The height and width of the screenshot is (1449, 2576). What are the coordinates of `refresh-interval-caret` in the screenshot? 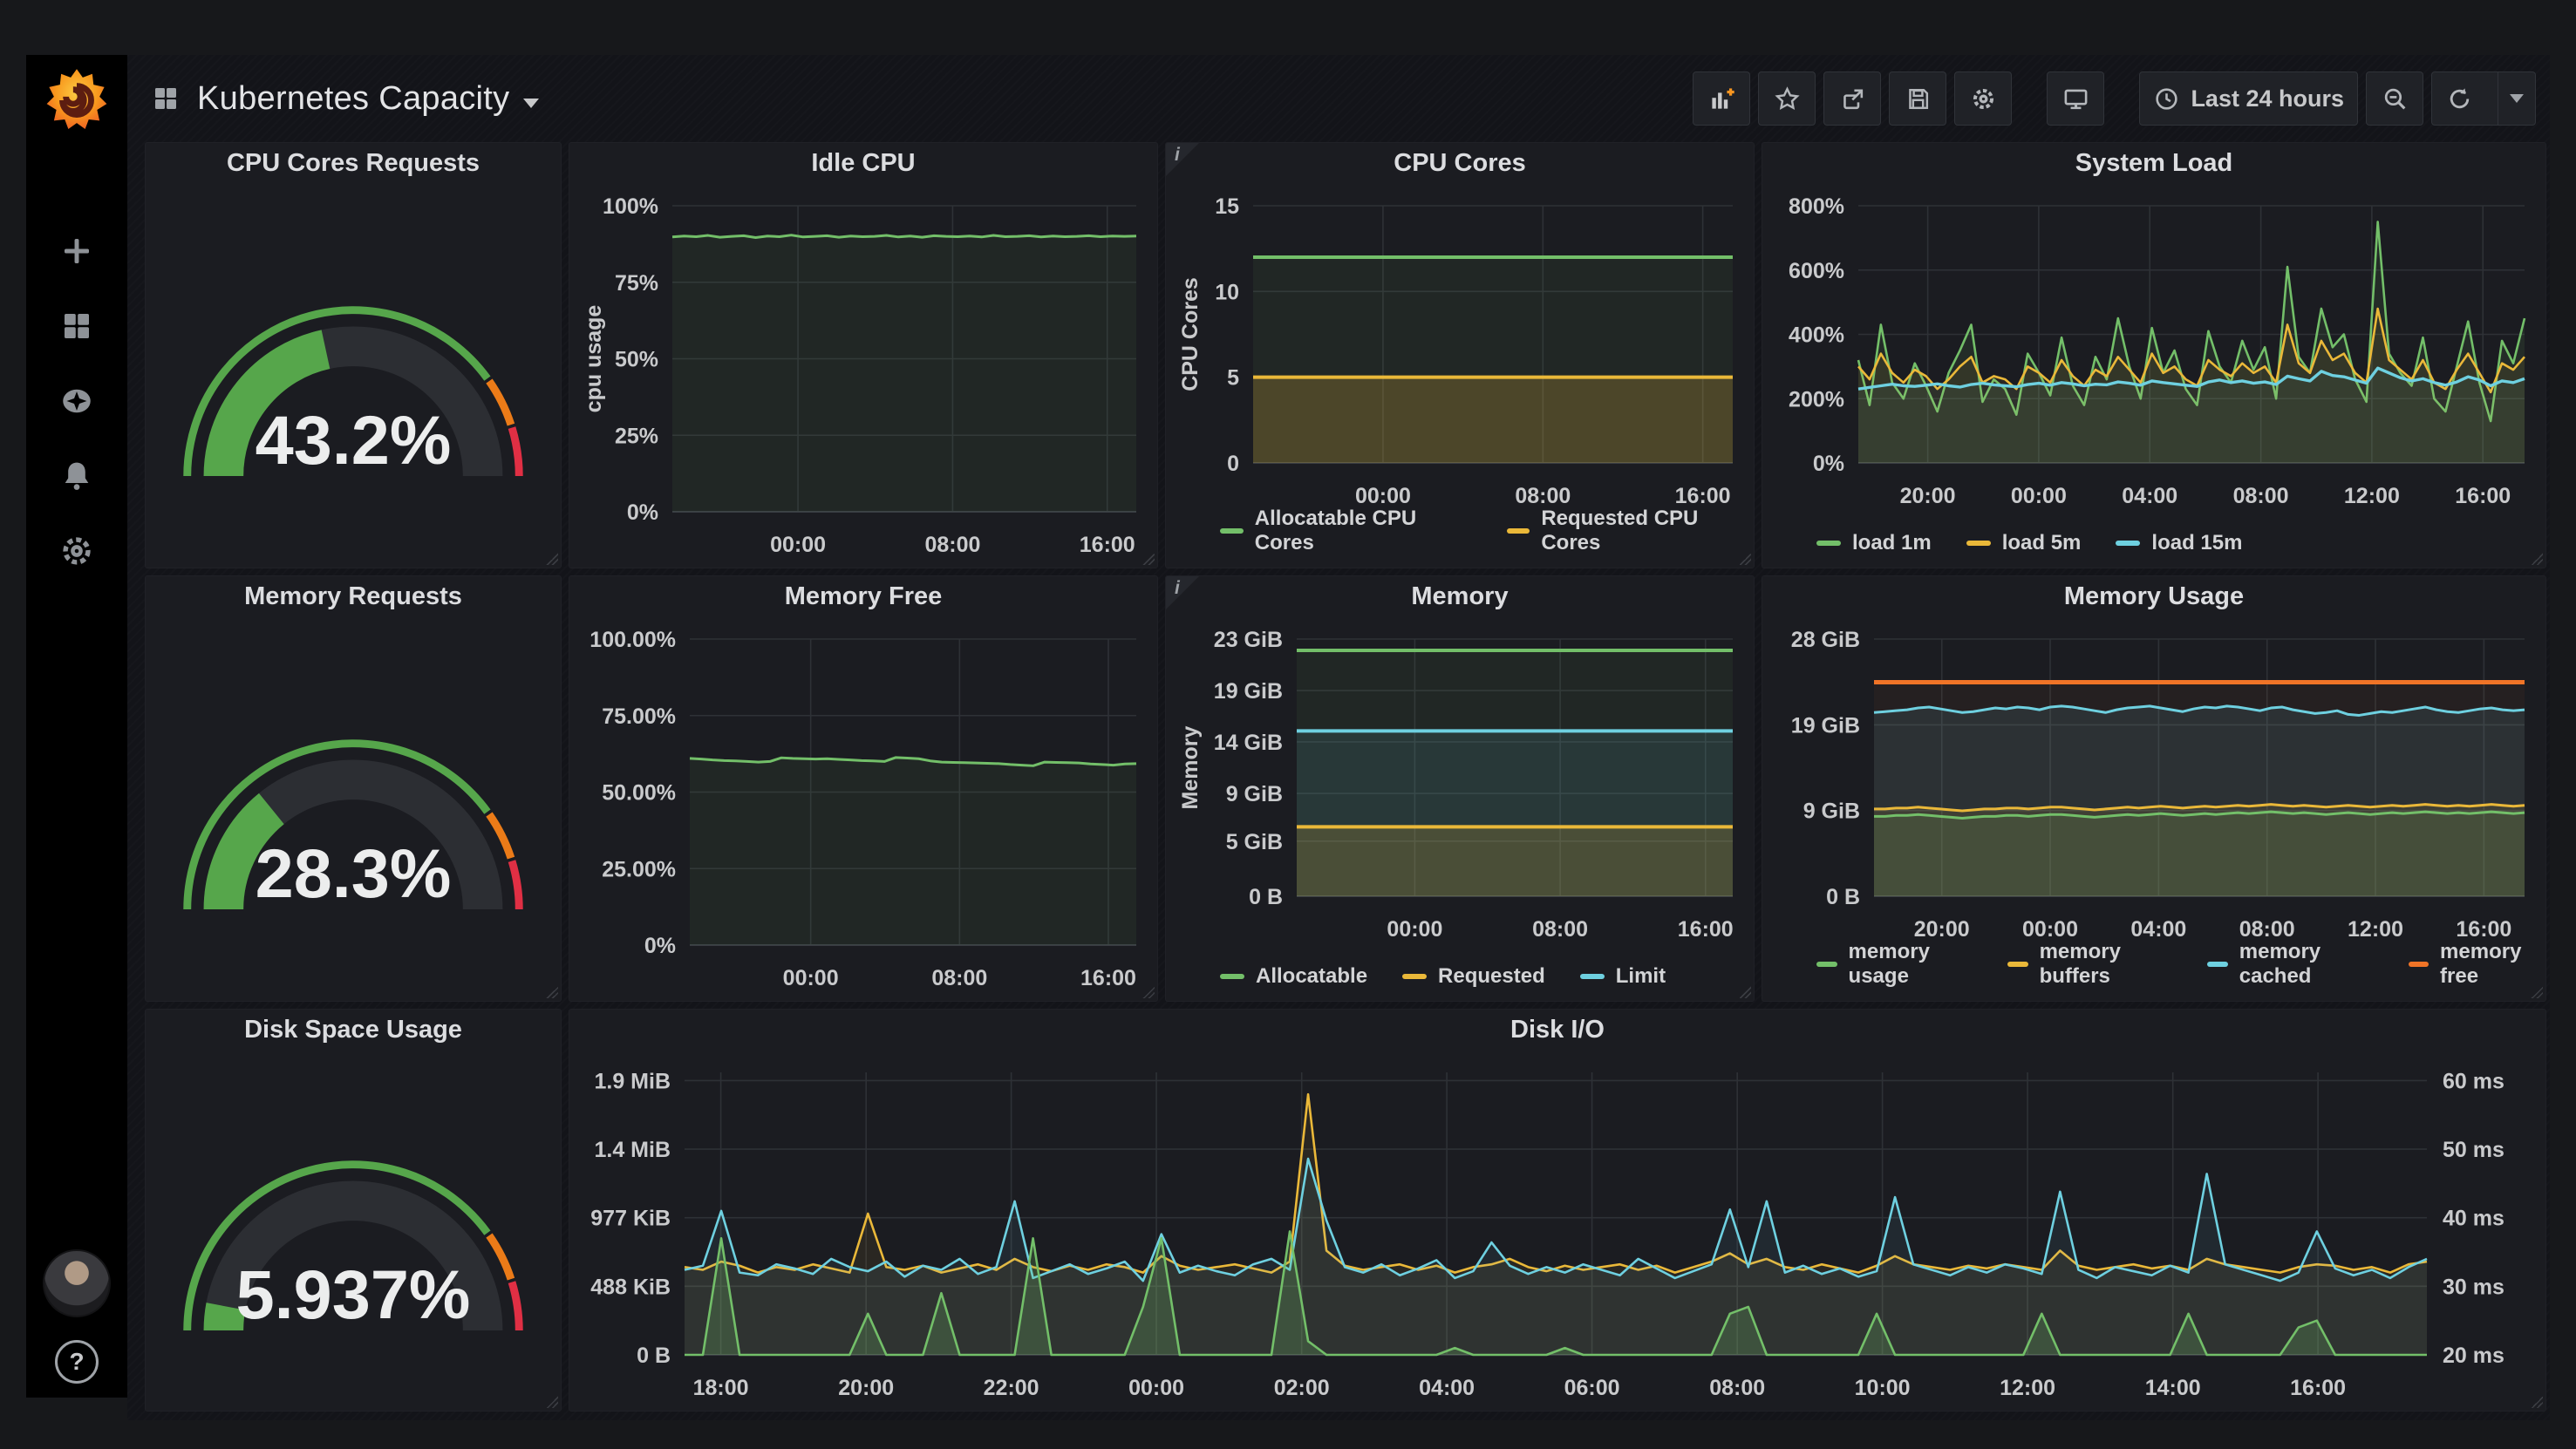 It's located at (2516, 98).